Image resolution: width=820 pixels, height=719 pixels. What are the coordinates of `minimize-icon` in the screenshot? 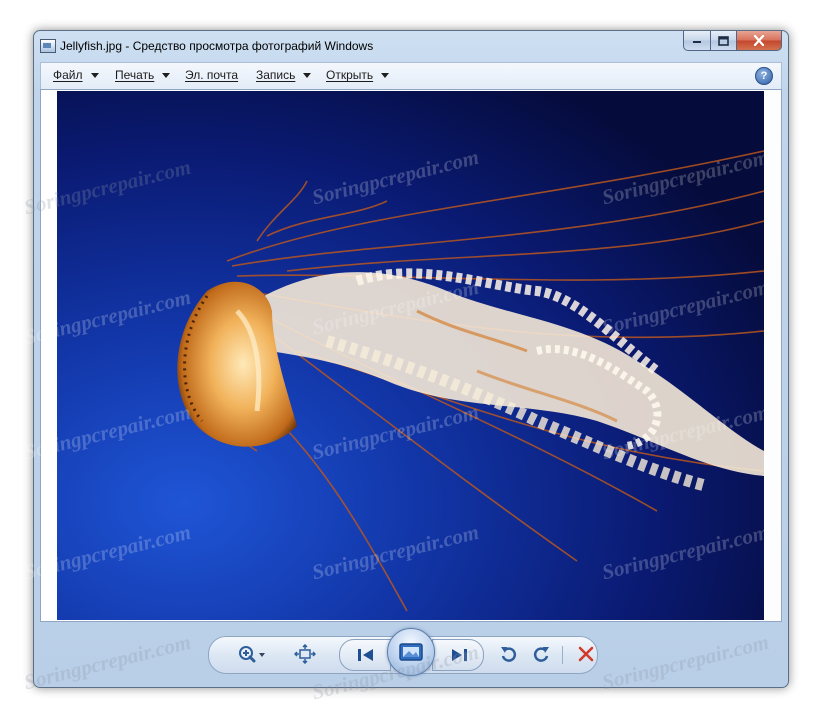 It's located at (697, 41).